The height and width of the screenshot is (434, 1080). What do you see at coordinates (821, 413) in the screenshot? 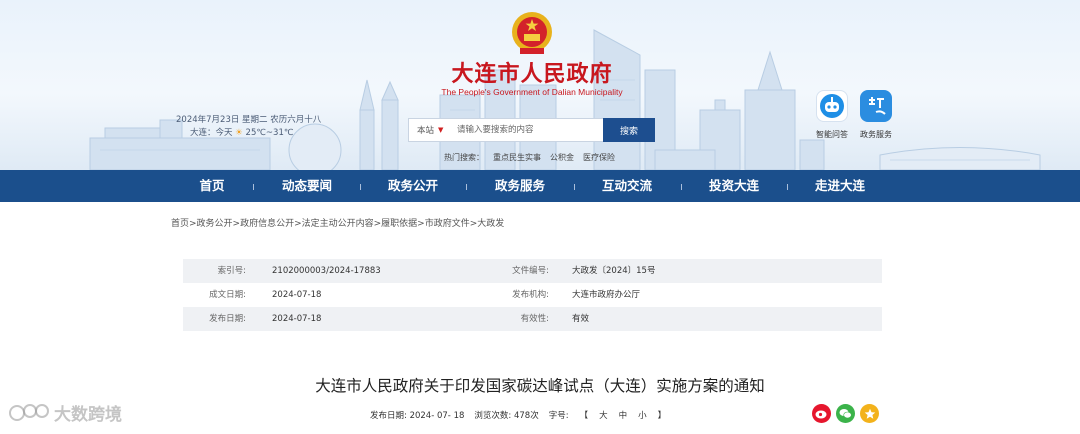
I see `weibo-share-icon` at bounding box center [821, 413].